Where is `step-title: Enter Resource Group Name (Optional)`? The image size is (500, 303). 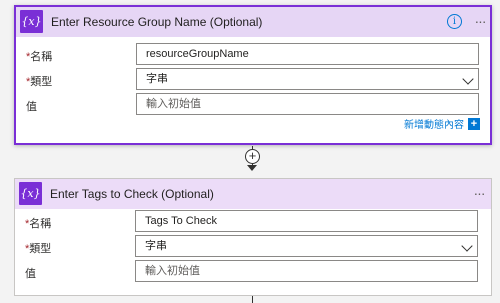 step-title: Enter Resource Group Name (Optional) is located at coordinates (156, 22).